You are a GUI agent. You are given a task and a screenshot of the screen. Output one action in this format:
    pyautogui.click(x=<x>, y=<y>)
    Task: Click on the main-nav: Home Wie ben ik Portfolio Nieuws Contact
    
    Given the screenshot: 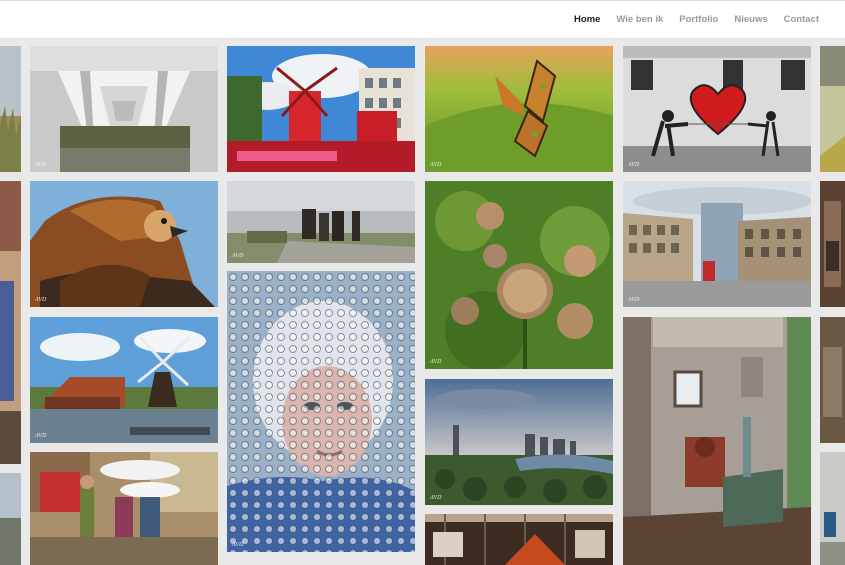 What is the action you would take?
    pyautogui.click(x=696, y=19)
    